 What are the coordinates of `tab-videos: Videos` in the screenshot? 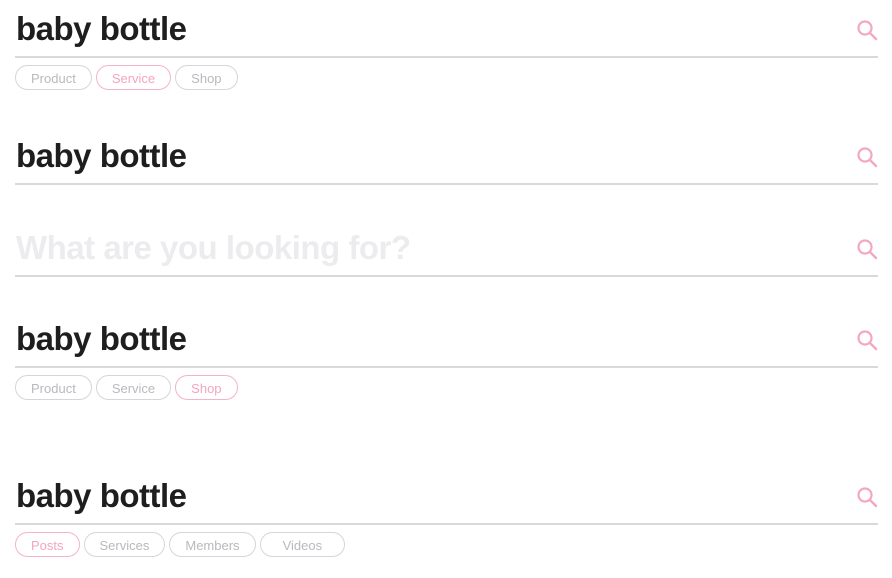 It's located at (302, 544).